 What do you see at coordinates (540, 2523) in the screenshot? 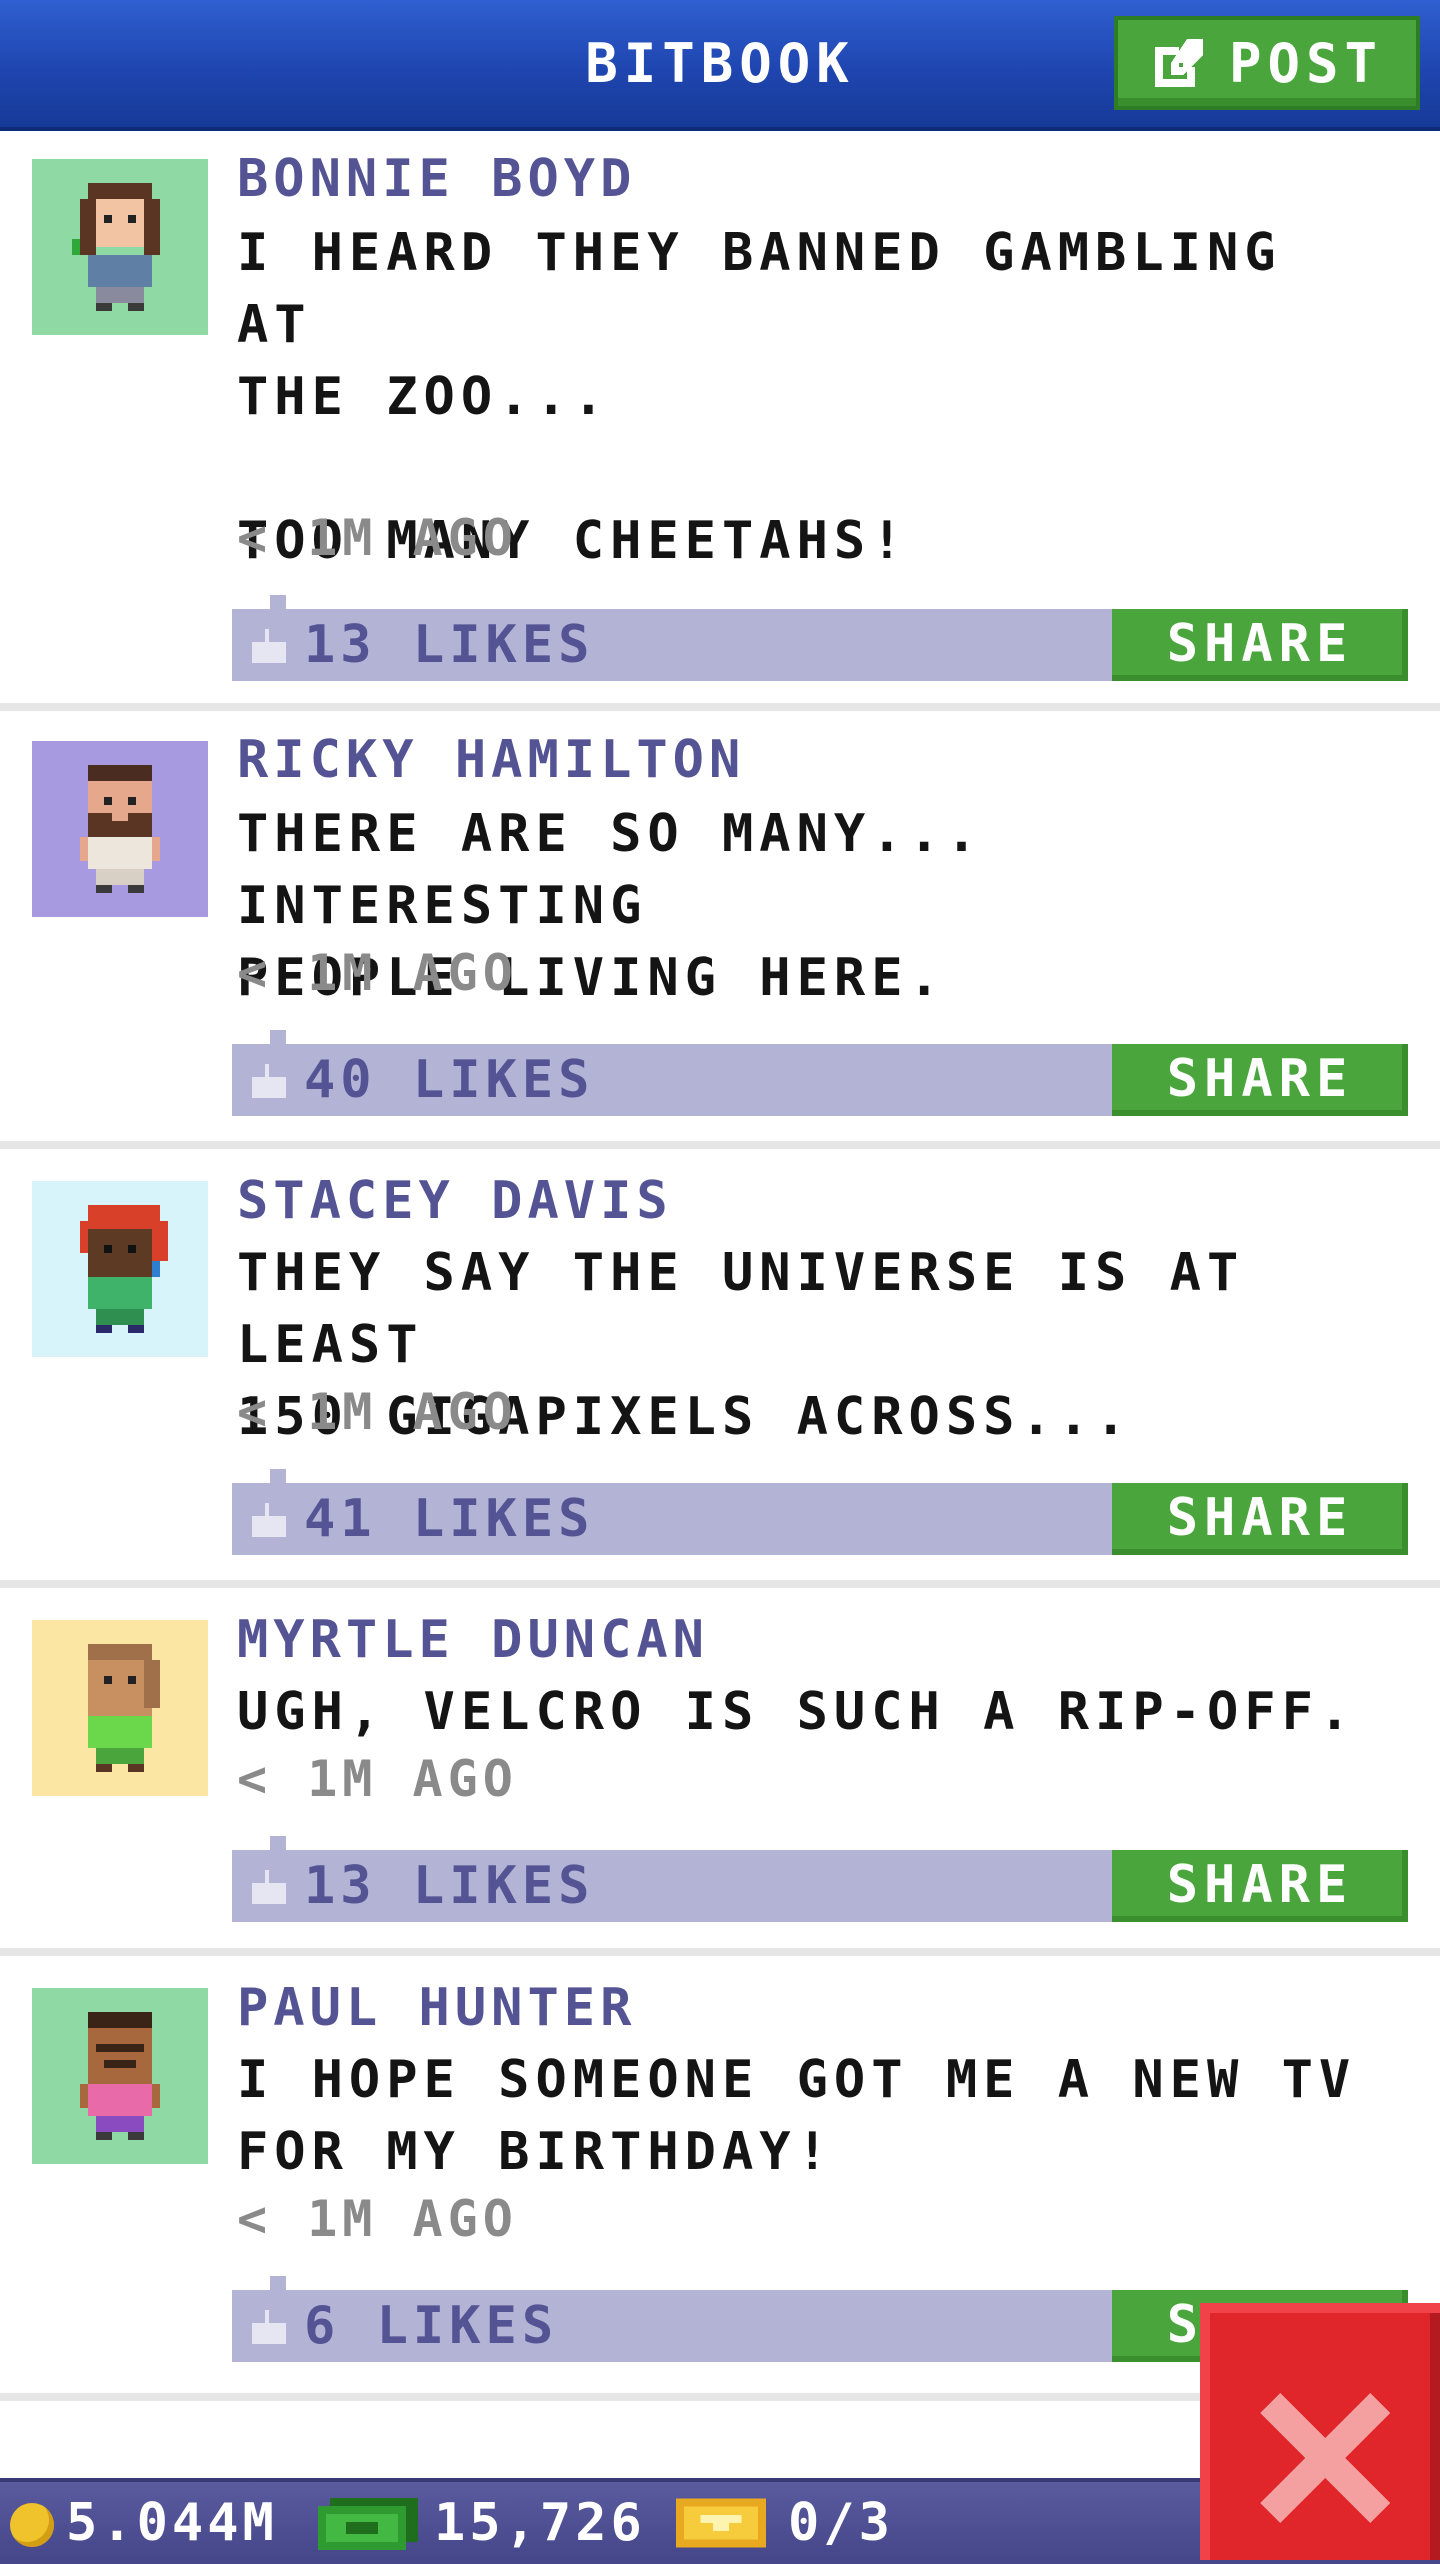
I see `bux-count: 15,726` at bounding box center [540, 2523].